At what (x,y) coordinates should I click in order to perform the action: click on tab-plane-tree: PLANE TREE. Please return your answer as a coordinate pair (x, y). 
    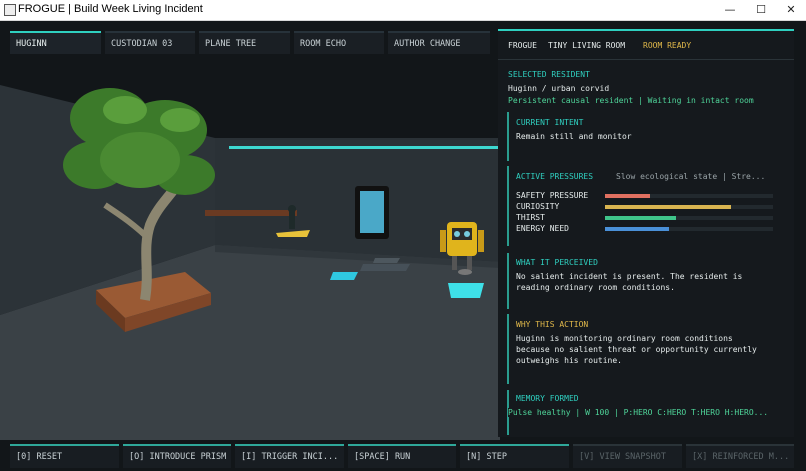
    Looking at the image, I should click on (244, 42).